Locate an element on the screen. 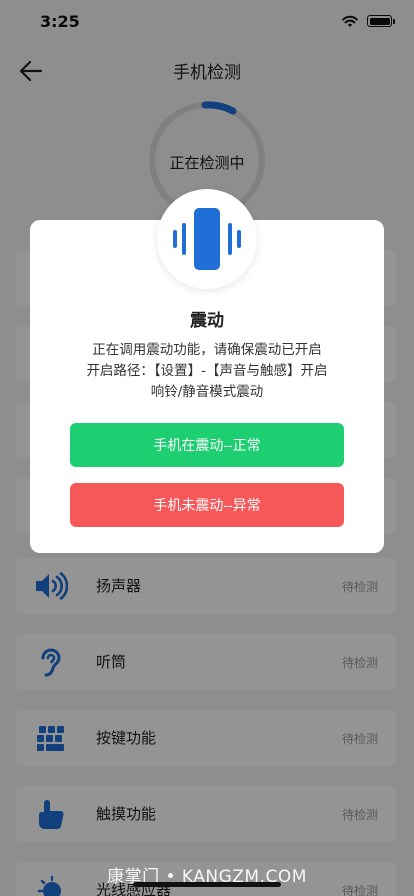 Image resolution: width=414 pixels, height=896 pixels. dialog-line-3: 响铃/静音模式震动 is located at coordinates (207, 392).